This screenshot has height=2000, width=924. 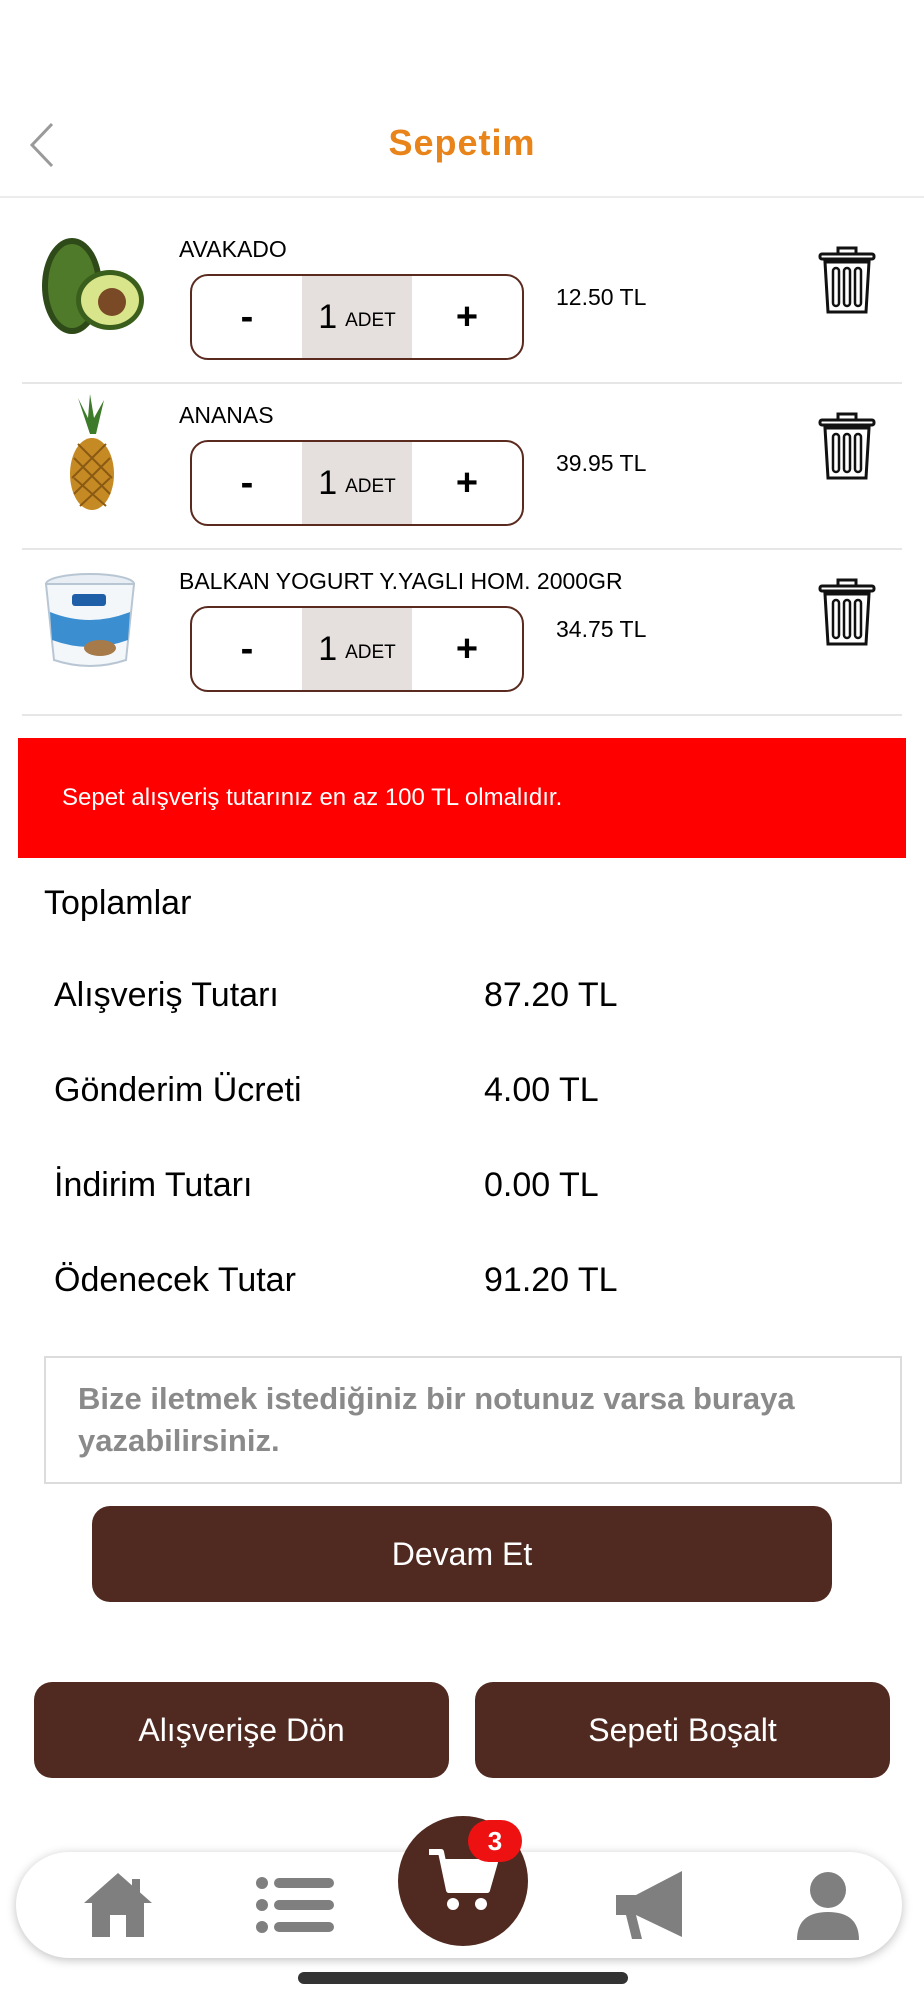 I want to click on totals-value: 87.20 TL, so click(x=551, y=995).